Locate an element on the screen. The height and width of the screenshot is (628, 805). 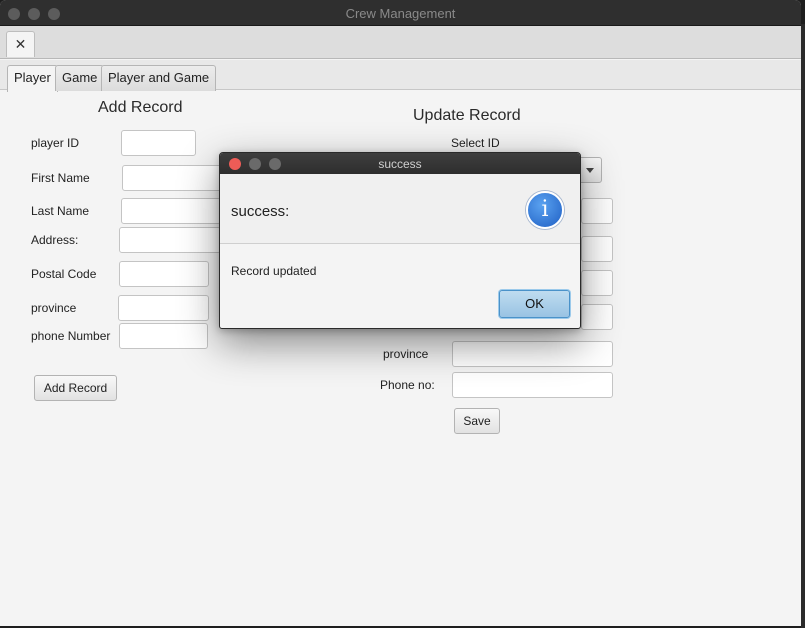
postal-code-label: Postal Code is located at coordinates (64, 274).